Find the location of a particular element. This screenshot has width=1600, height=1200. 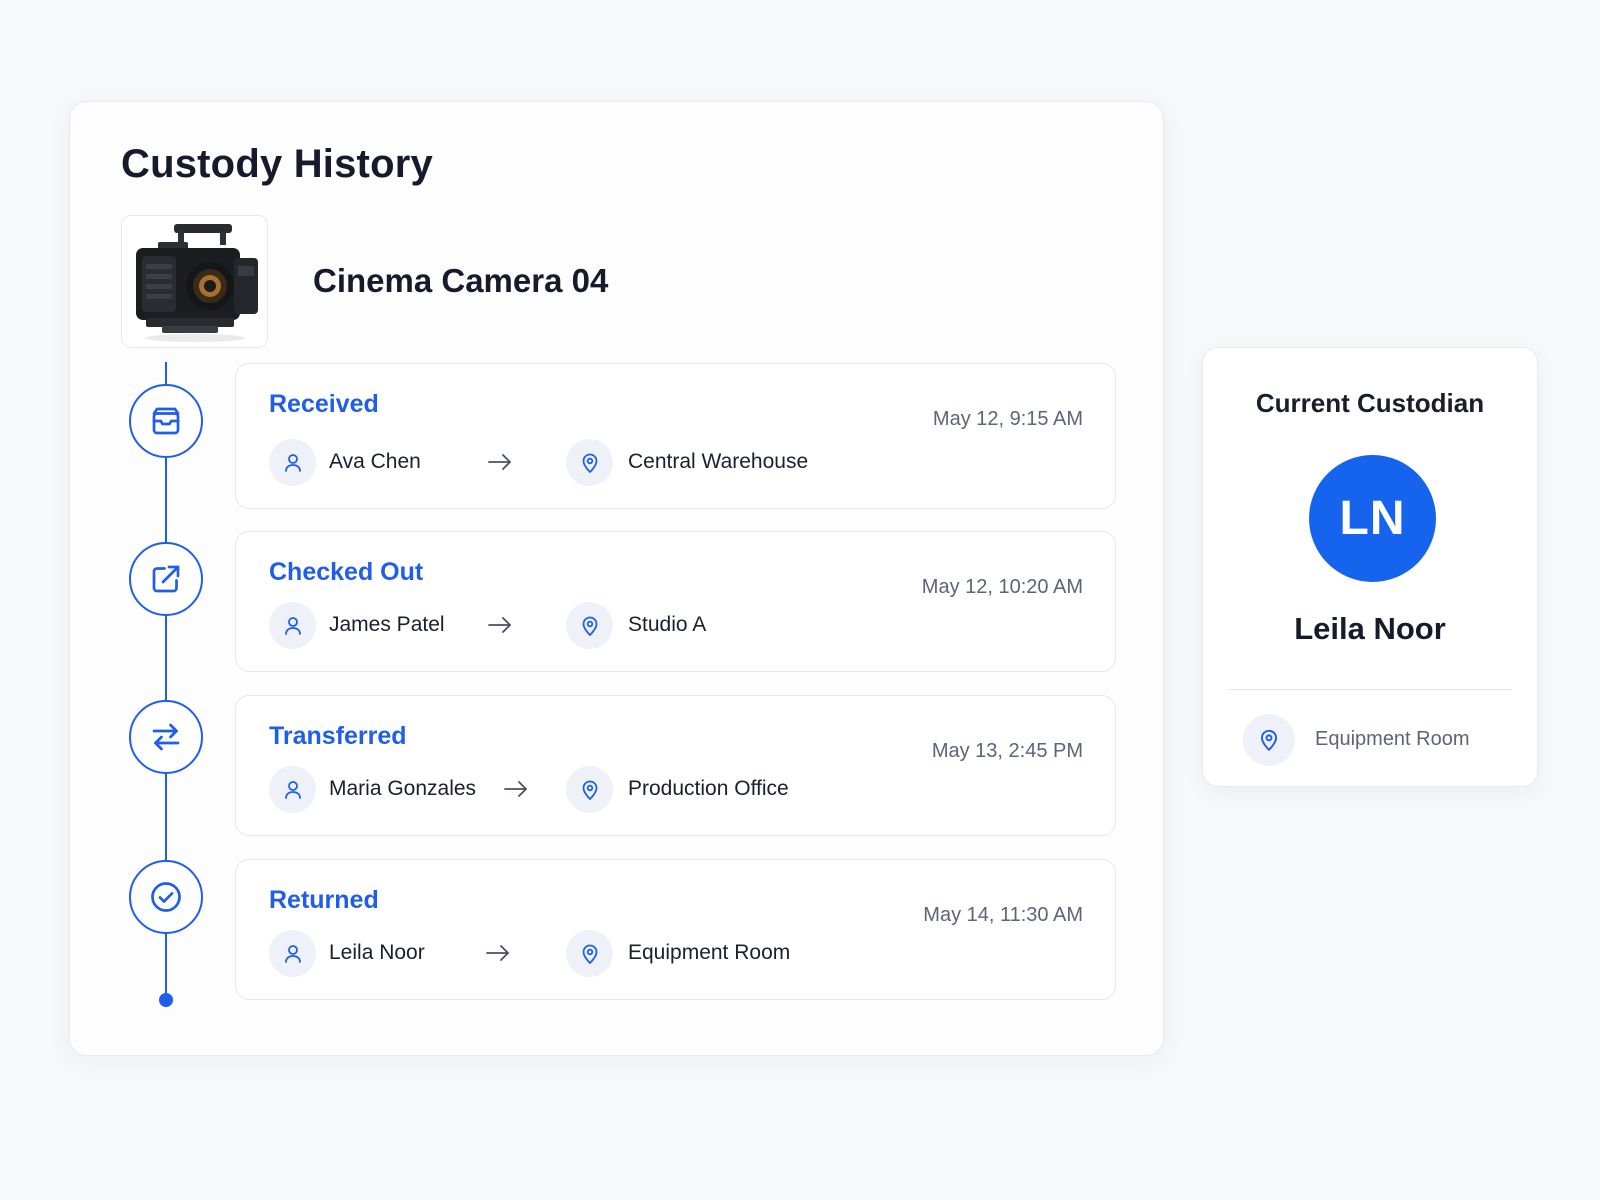

timeline-node-checked-out is located at coordinates (166, 579).